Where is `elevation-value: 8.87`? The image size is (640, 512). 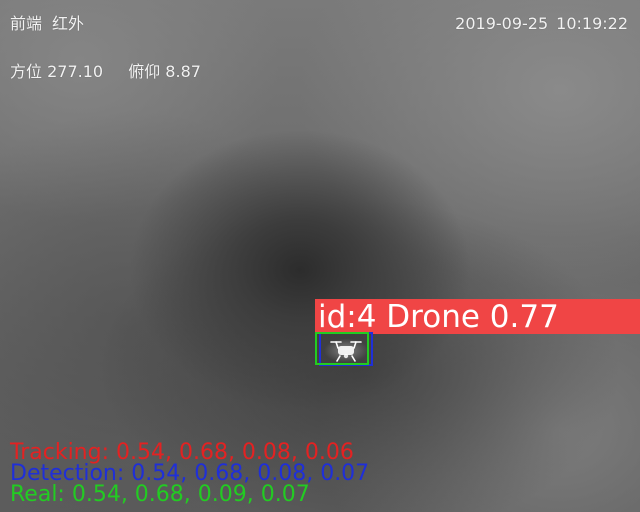
elevation-value: 8.87 is located at coordinates (183, 71).